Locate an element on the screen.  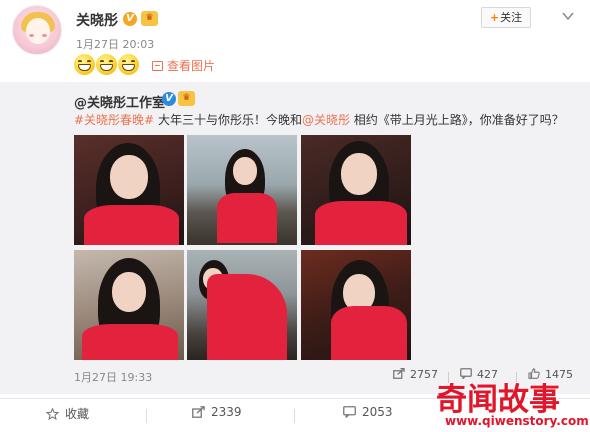
repost-count-value: 2339 is located at coordinates (226, 412).